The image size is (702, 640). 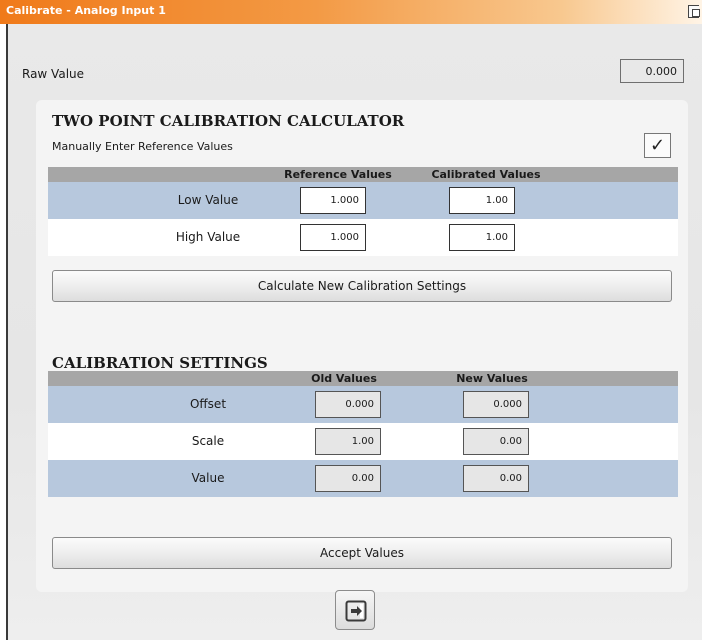 What do you see at coordinates (208, 200) in the screenshot?
I see `row-label: Low Value` at bounding box center [208, 200].